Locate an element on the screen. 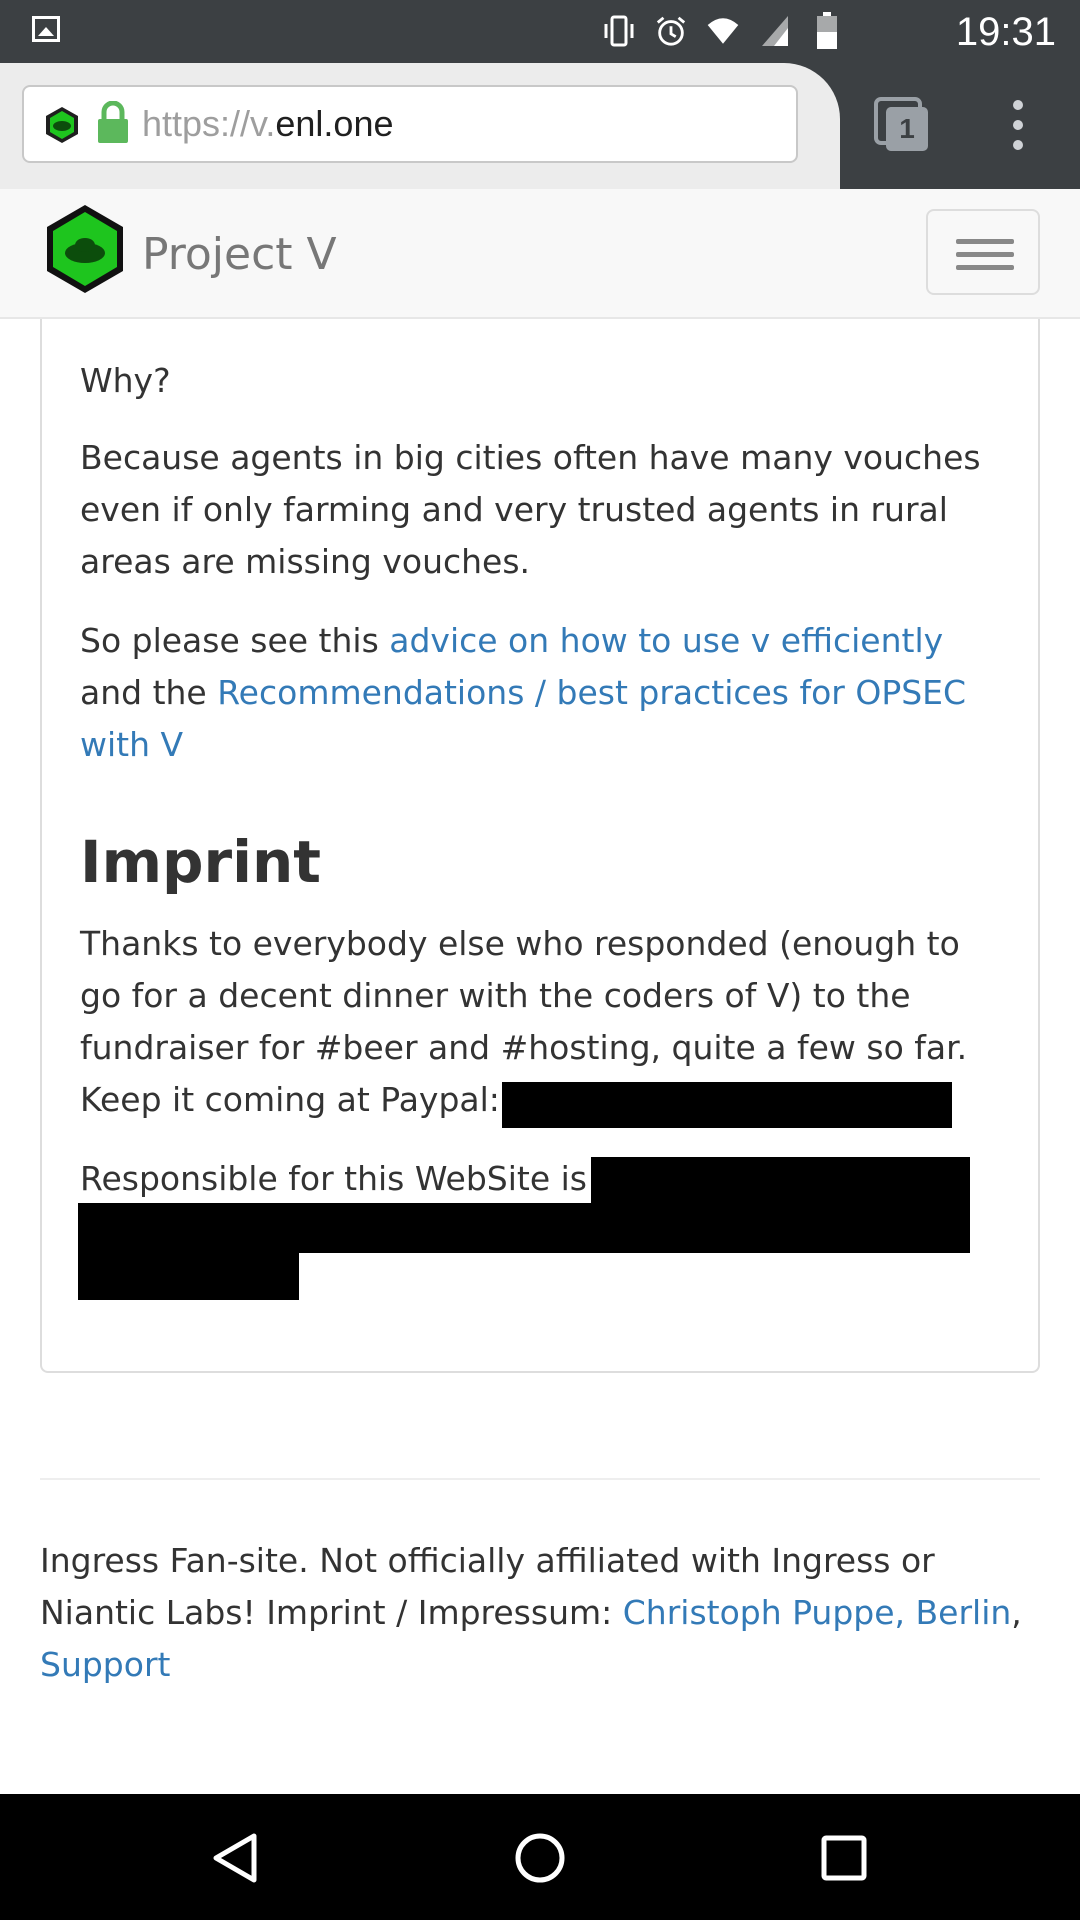 The height and width of the screenshot is (1920, 1080). url-scheme: https://v. is located at coordinates (209, 123).